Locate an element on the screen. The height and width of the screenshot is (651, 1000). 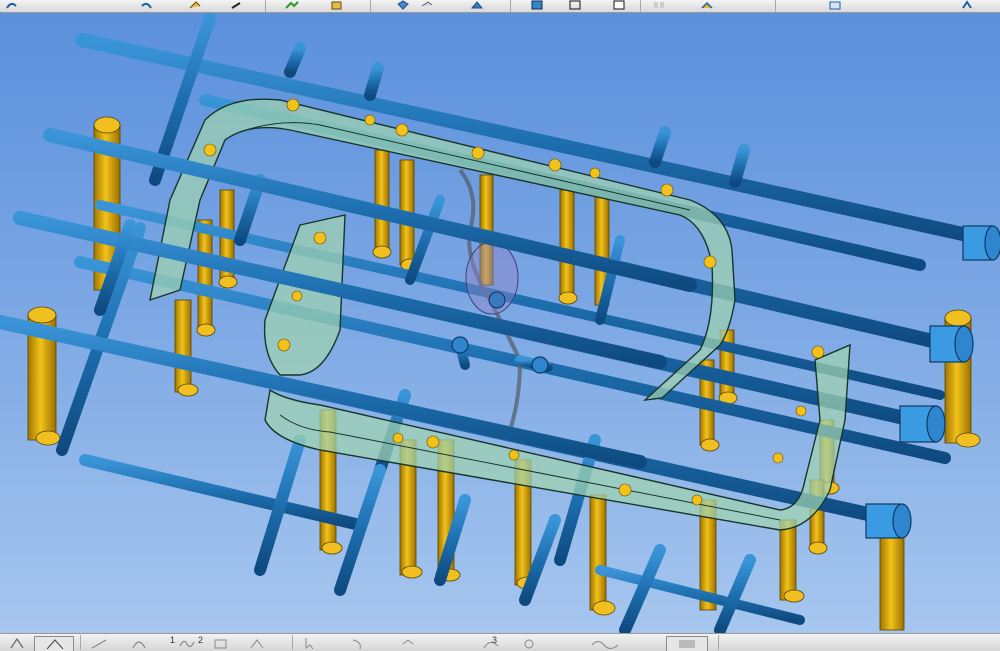
view-top-icon is located at coordinates (427, 5).